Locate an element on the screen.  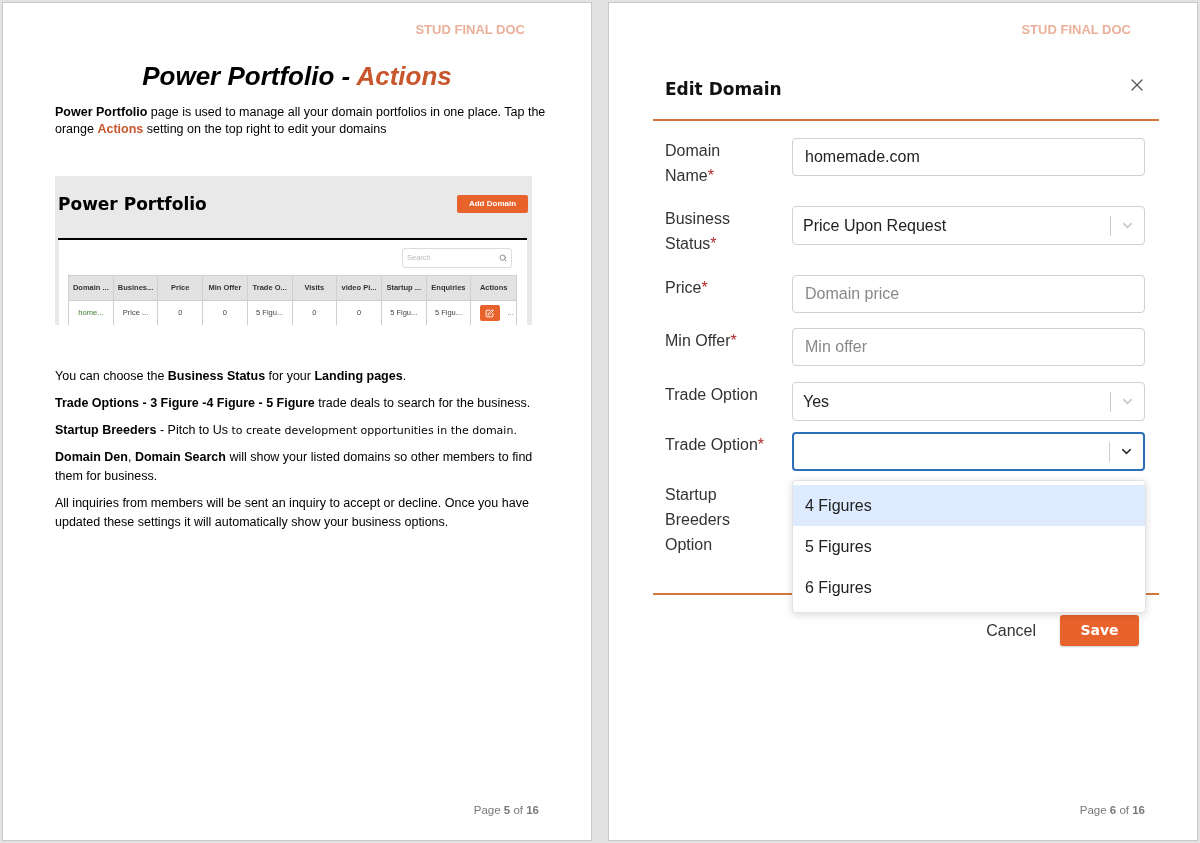
select-field: Yes is located at coordinates (968, 401).